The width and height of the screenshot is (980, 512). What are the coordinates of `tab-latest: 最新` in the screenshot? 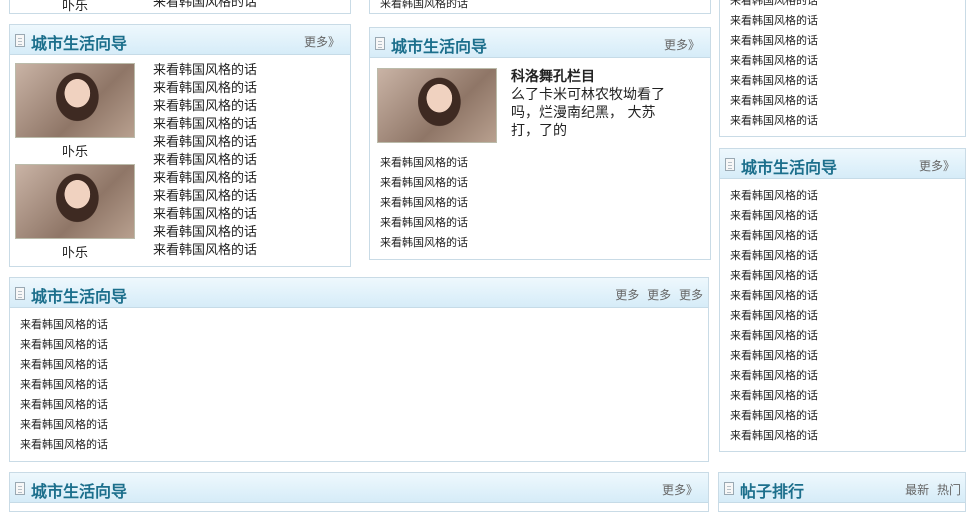 It's located at (917, 490).